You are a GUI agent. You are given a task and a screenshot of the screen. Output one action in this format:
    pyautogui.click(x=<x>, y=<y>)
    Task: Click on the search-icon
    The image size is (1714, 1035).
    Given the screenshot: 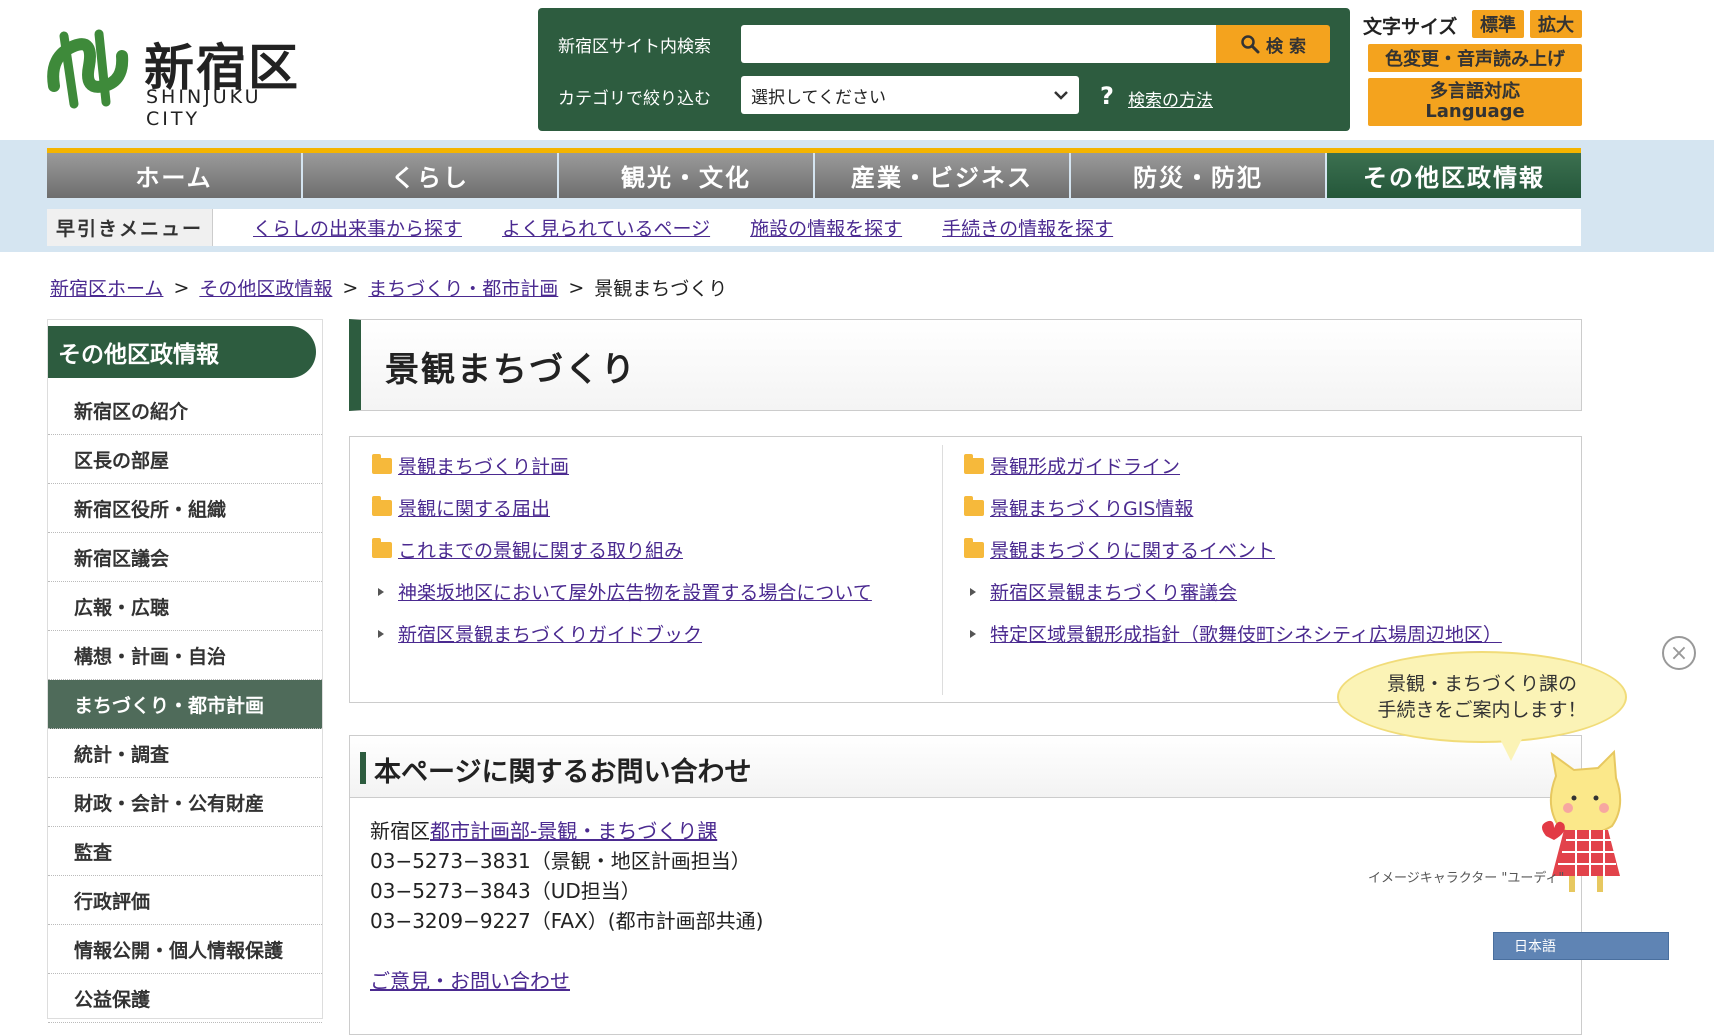 What is the action you would take?
    pyautogui.click(x=1250, y=44)
    